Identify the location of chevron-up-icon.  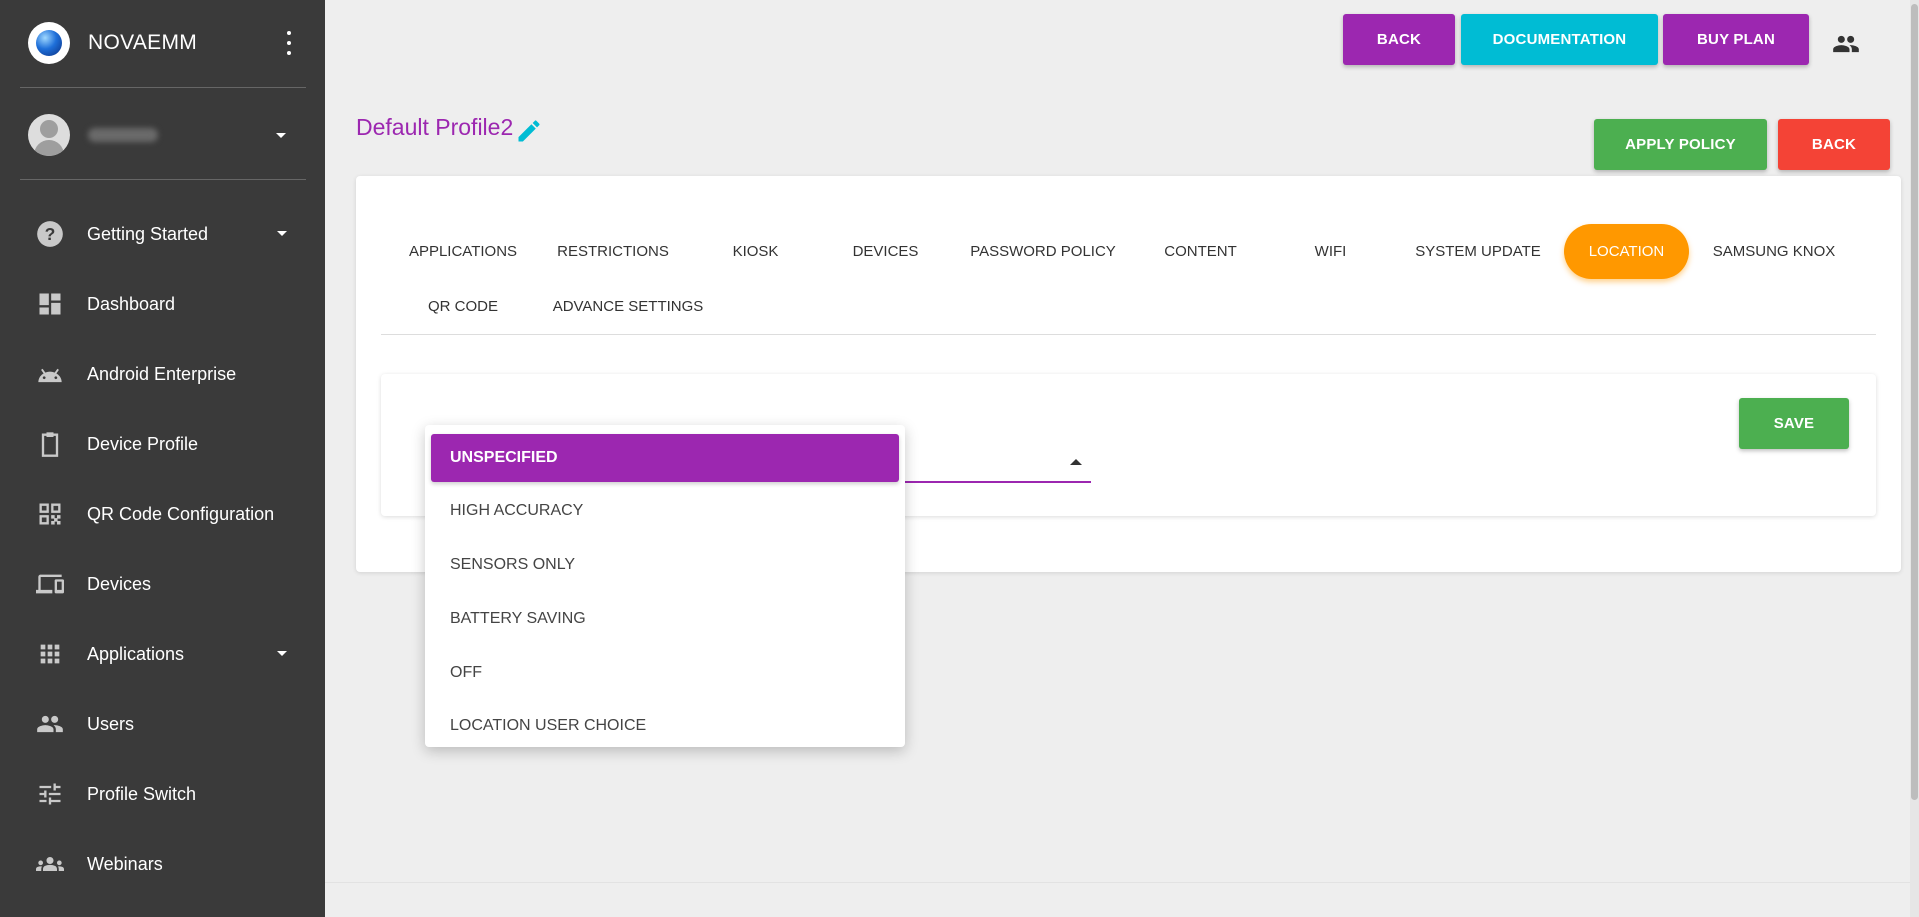
(1076, 462).